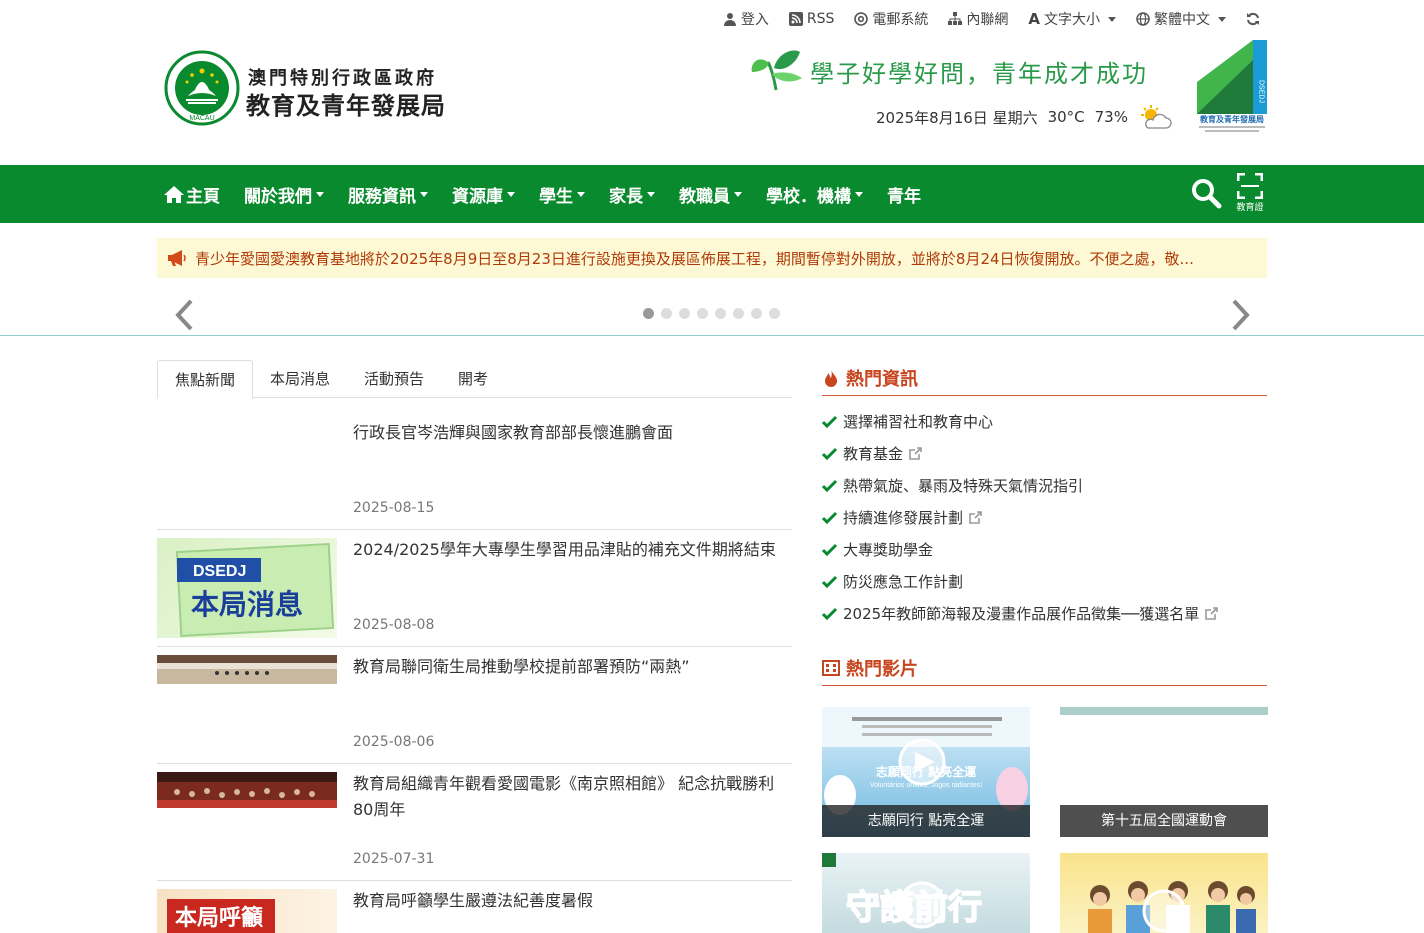 The image size is (1424, 933). I want to click on nav-students-label: 學生, so click(556, 196).